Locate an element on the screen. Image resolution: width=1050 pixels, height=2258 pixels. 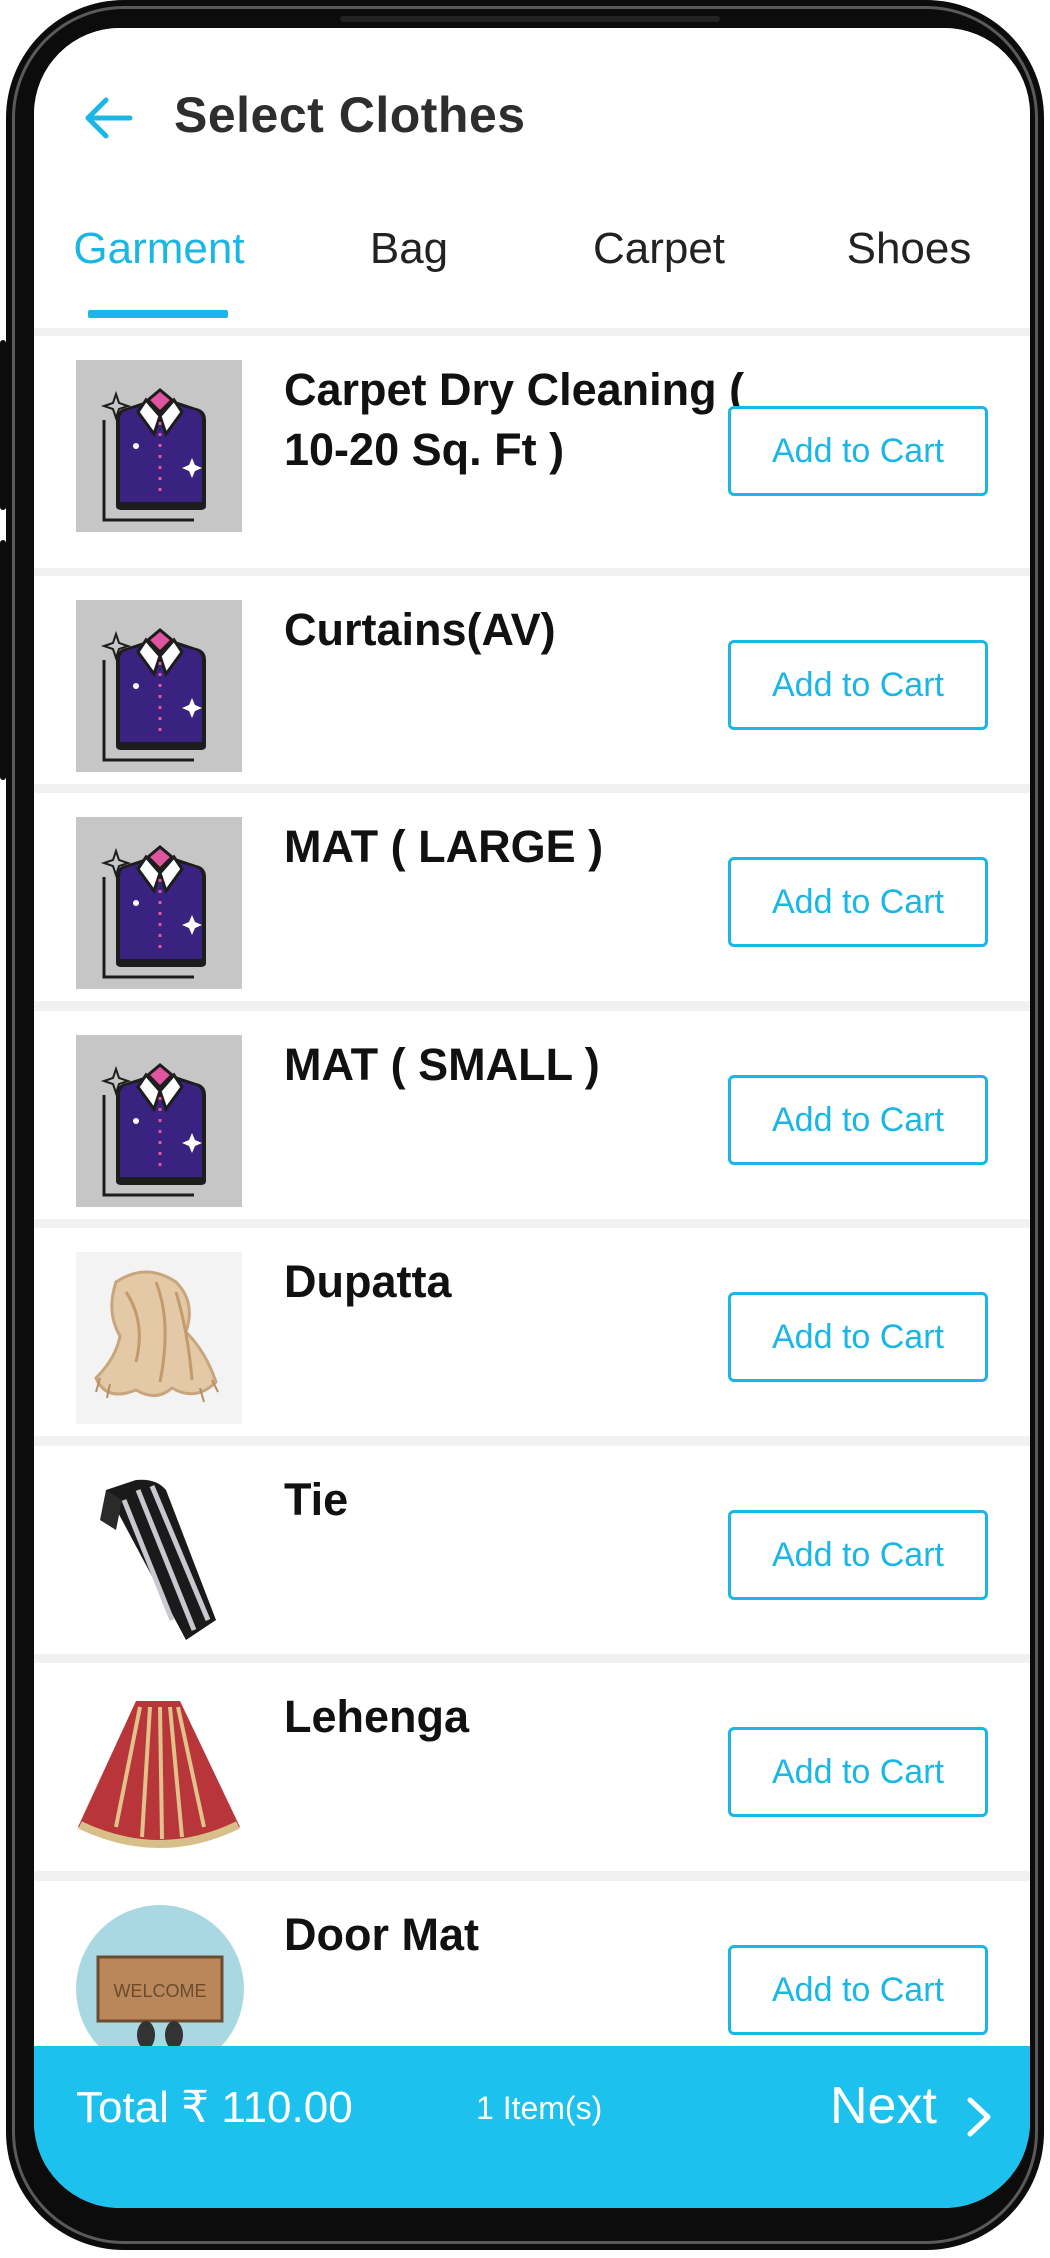
item-name: Door Mat is located at coordinates (381, 1934).